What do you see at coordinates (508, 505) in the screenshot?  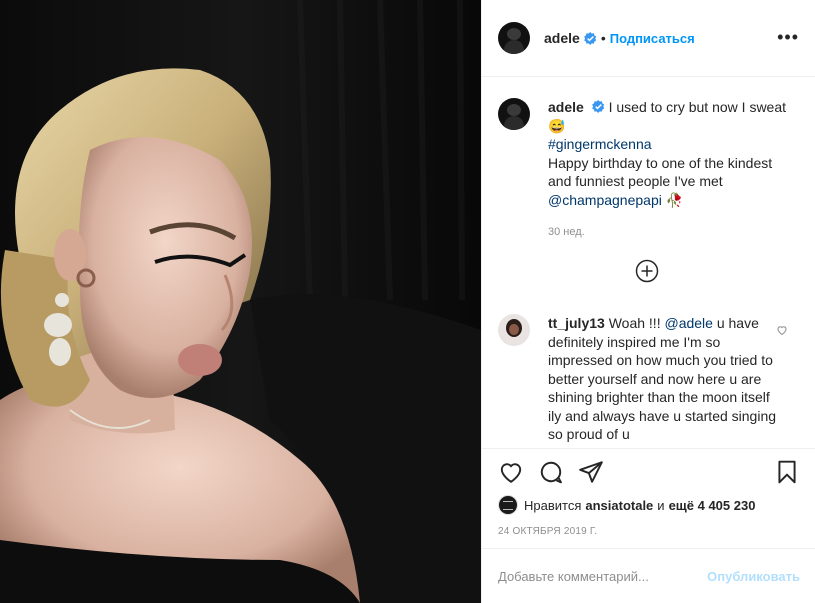 I see `liker-avatar` at bounding box center [508, 505].